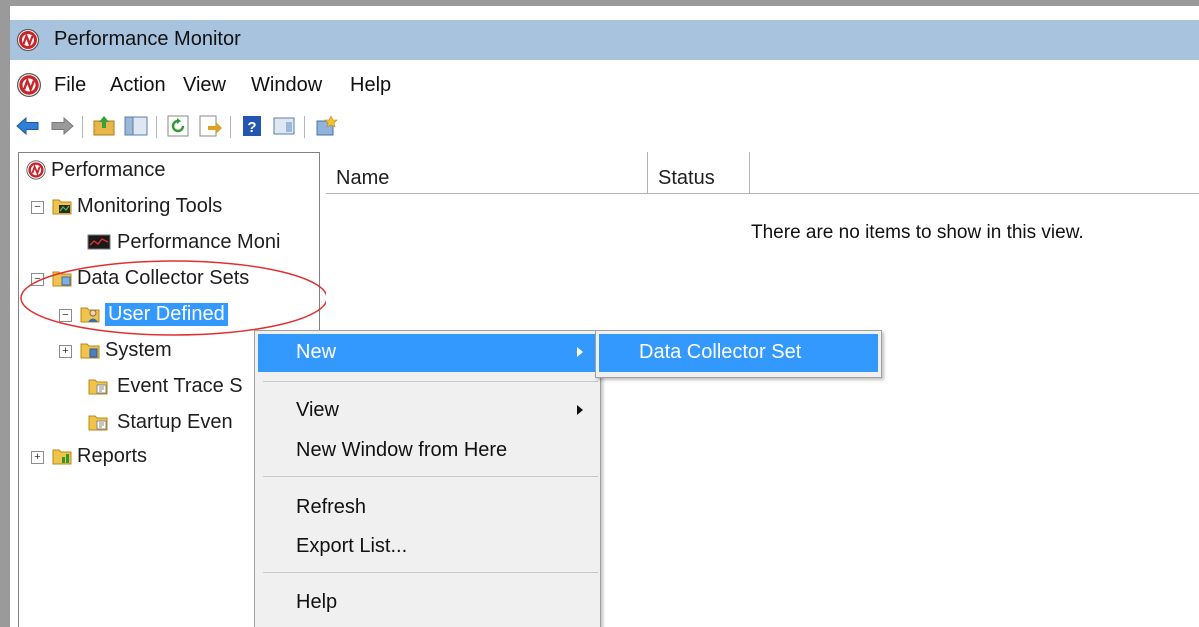 The width and height of the screenshot is (1199, 627). What do you see at coordinates (604, 40) in the screenshot?
I see `title-bar: Performance Monitor` at bounding box center [604, 40].